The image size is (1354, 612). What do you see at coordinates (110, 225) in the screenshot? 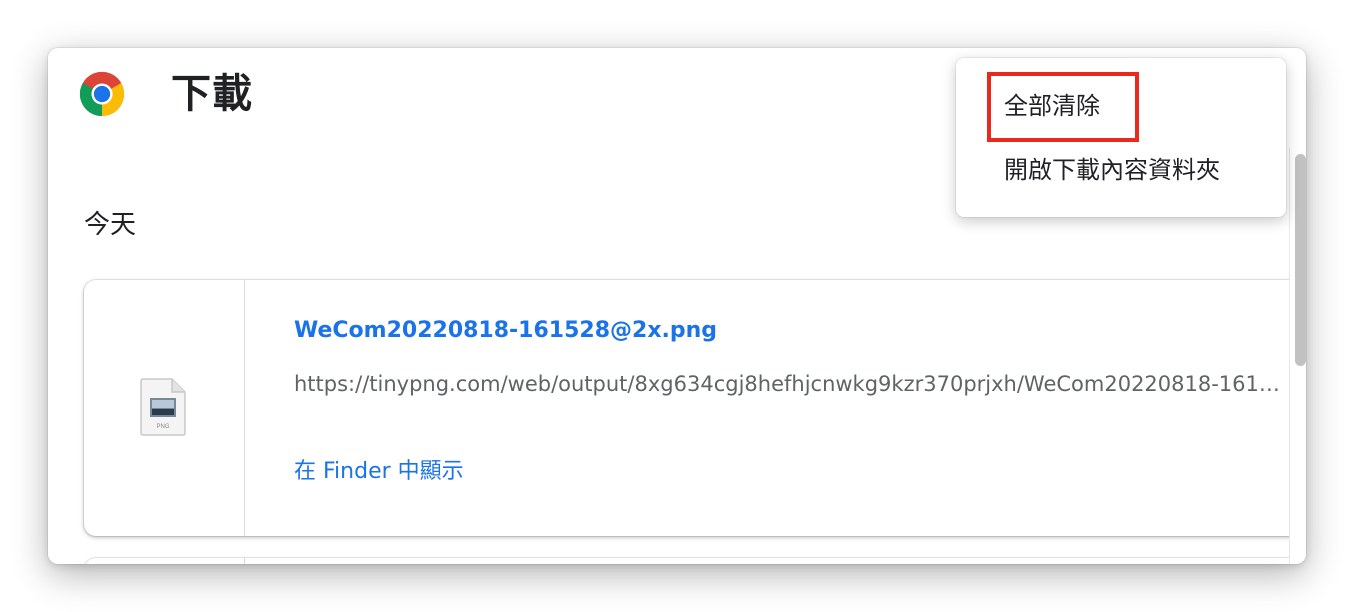
I see `date-section-label: 今天` at bounding box center [110, 225].